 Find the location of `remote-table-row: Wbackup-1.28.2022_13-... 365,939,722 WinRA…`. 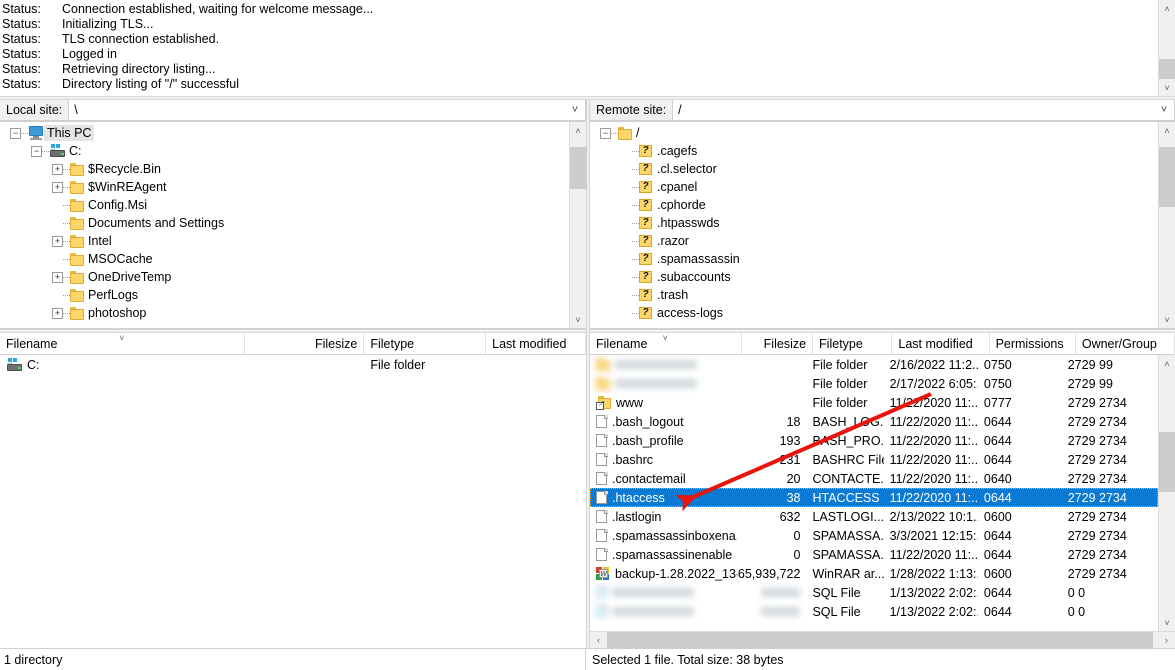

remote-table-row: Wbackup-1.28.2022_13-... 365,939,722 WinRA… is located at coordinates (874, 573).